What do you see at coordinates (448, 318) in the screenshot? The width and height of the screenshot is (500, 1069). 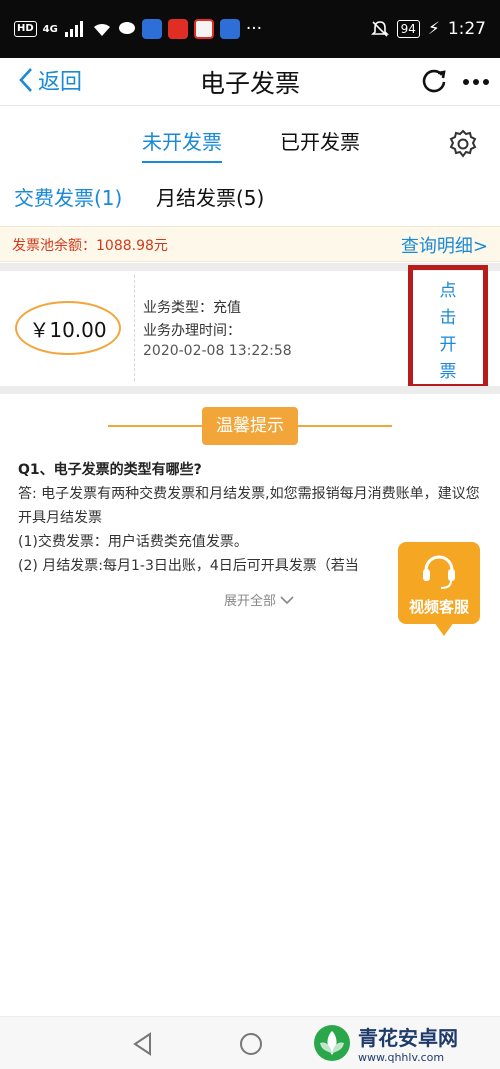 I see `issue-char: 击` at bounding box center [448, 318].